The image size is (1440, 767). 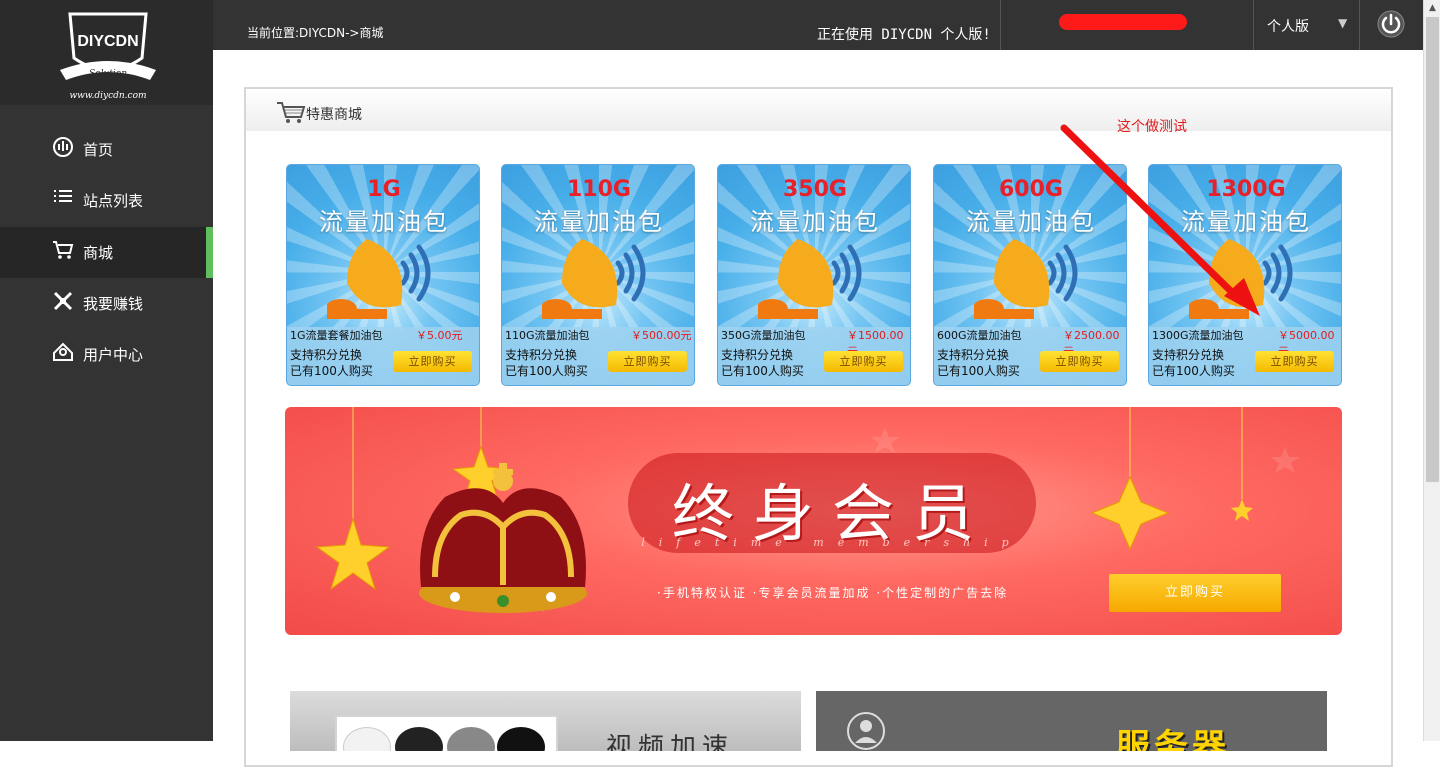 I want to click on user-icon, so click(x=866, y=731).